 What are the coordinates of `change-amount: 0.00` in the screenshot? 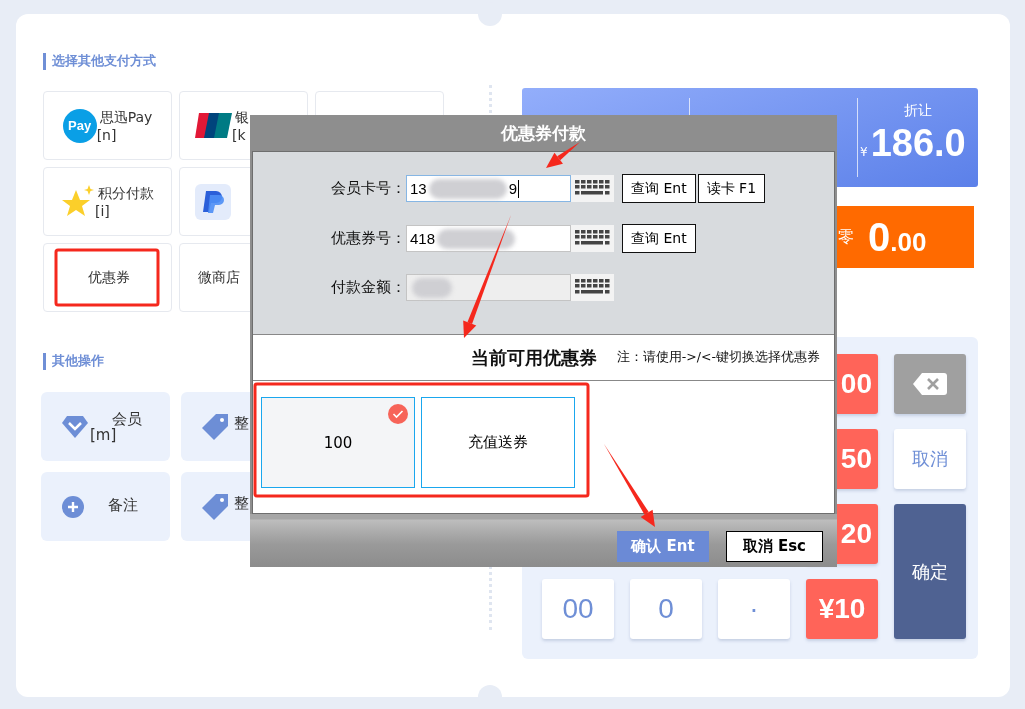 It's located at (897, 237).